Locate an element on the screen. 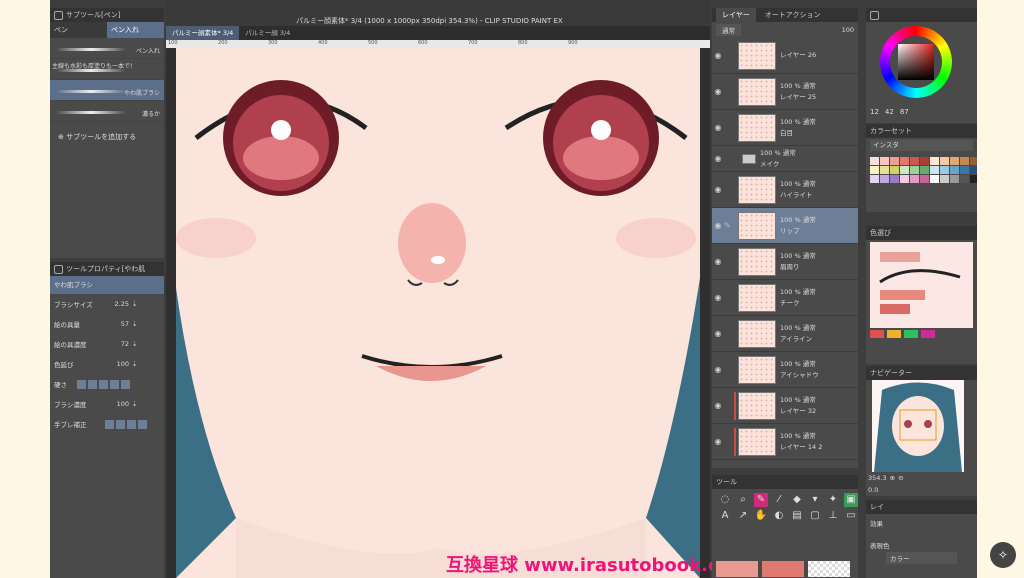  eyedropper-icon: ⁄ is located at coordinates (779, 500).